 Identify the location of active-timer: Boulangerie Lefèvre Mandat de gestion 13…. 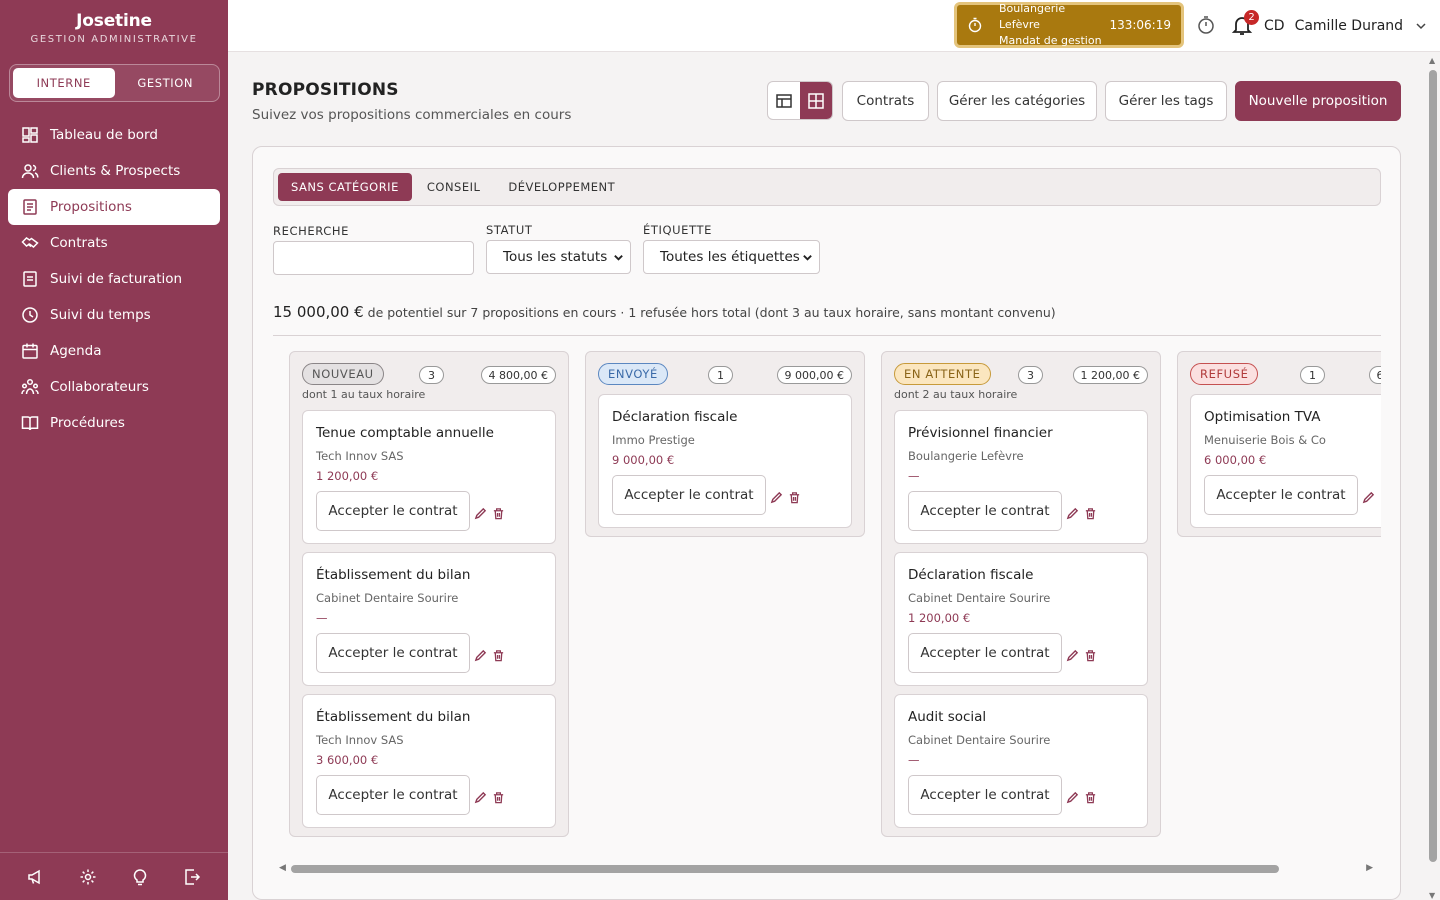
(1069, 25).